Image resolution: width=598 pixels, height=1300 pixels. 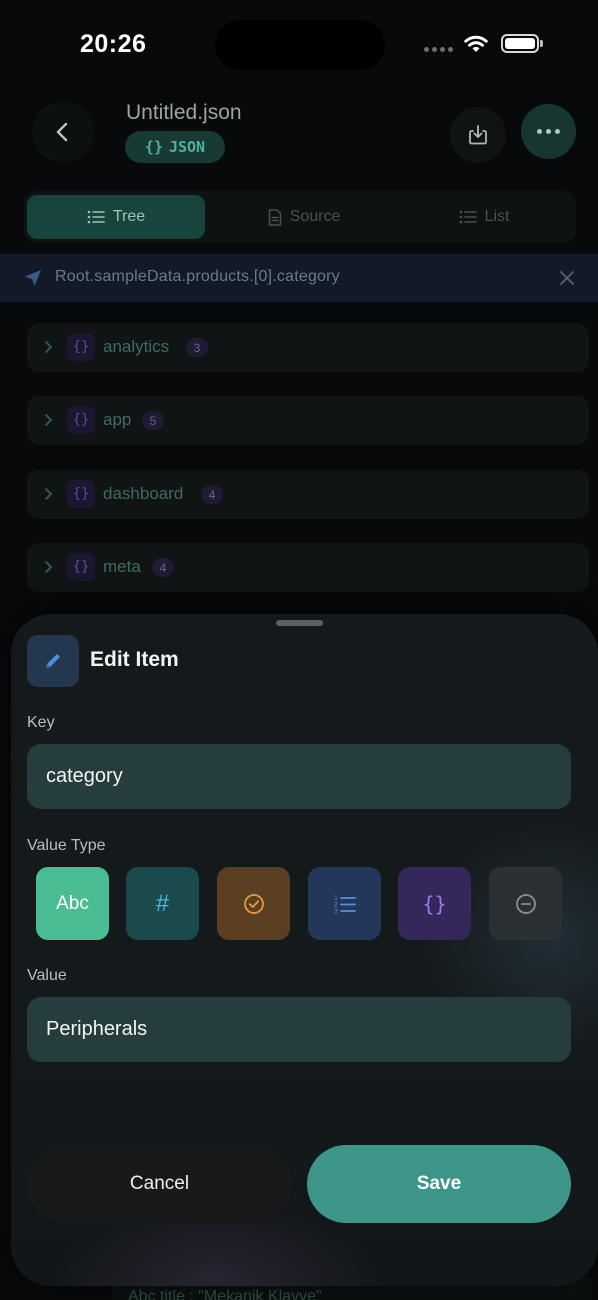 I want to click on tree-row-count: 3, so click(x=197, y=347).